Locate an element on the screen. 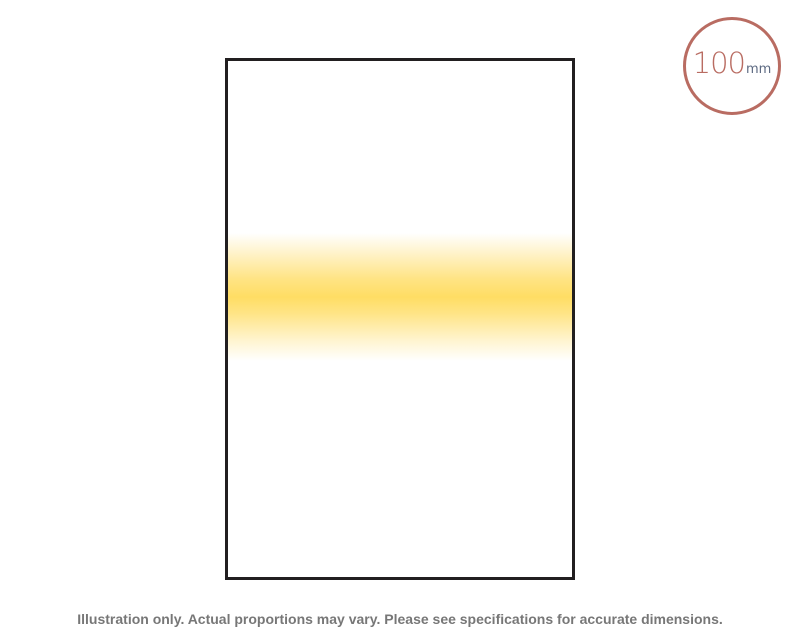  size-unit: mm is located at coordinates (759, 69).